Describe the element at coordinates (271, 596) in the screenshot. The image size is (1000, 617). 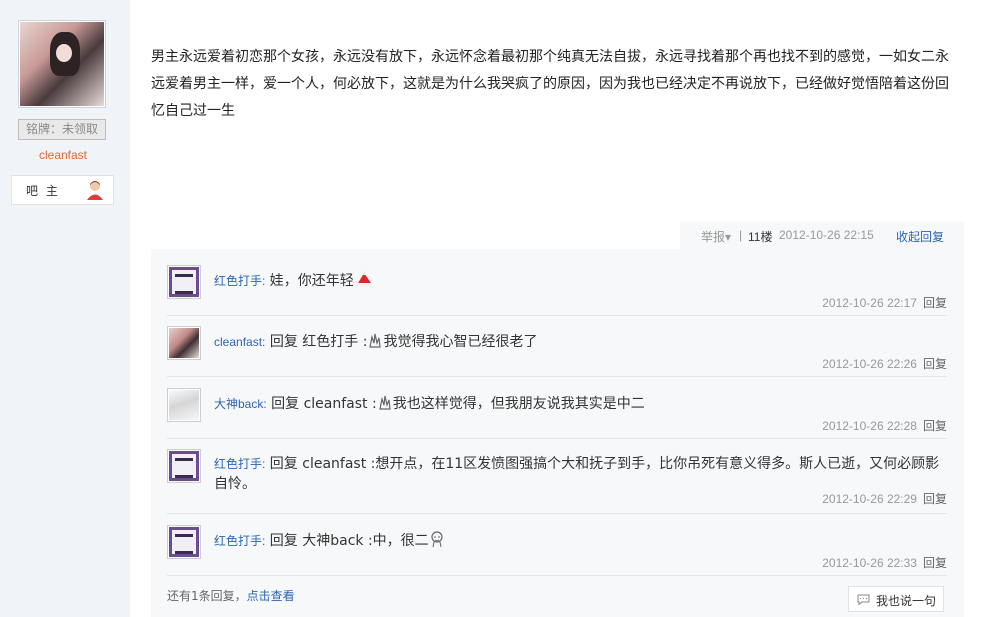
I see `view-more-link: 点击查看` at that location.